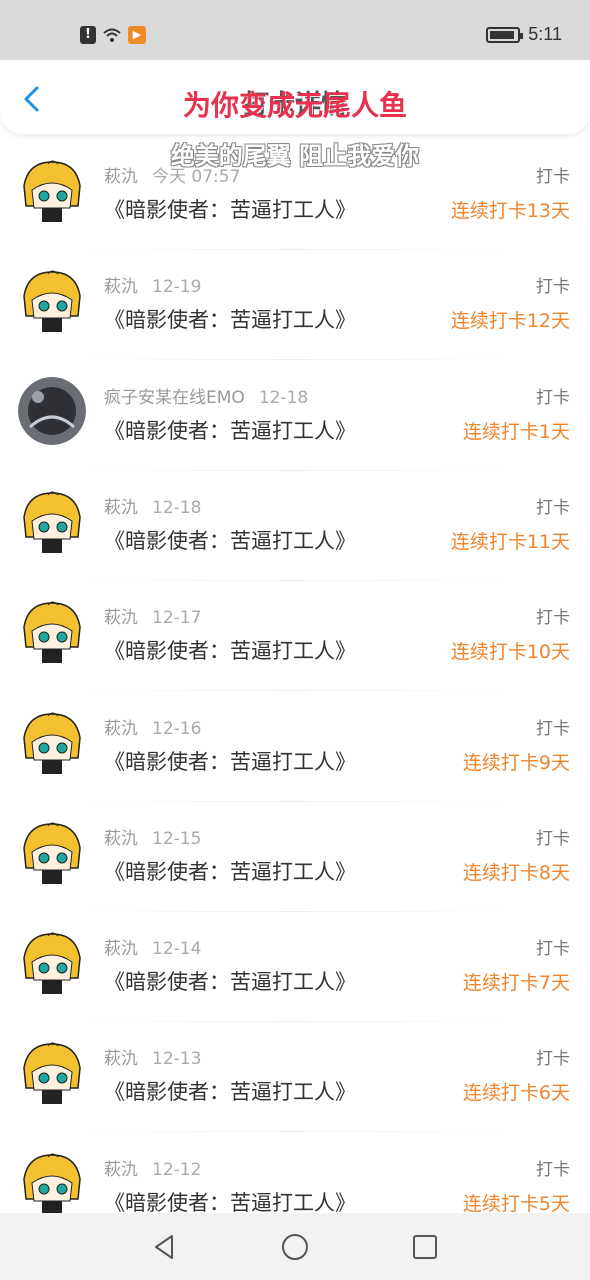 The image size is (590, 1280). I want to click on lyric-overlay-line1: 为你变成无尾人鱼, so click(294, 105).